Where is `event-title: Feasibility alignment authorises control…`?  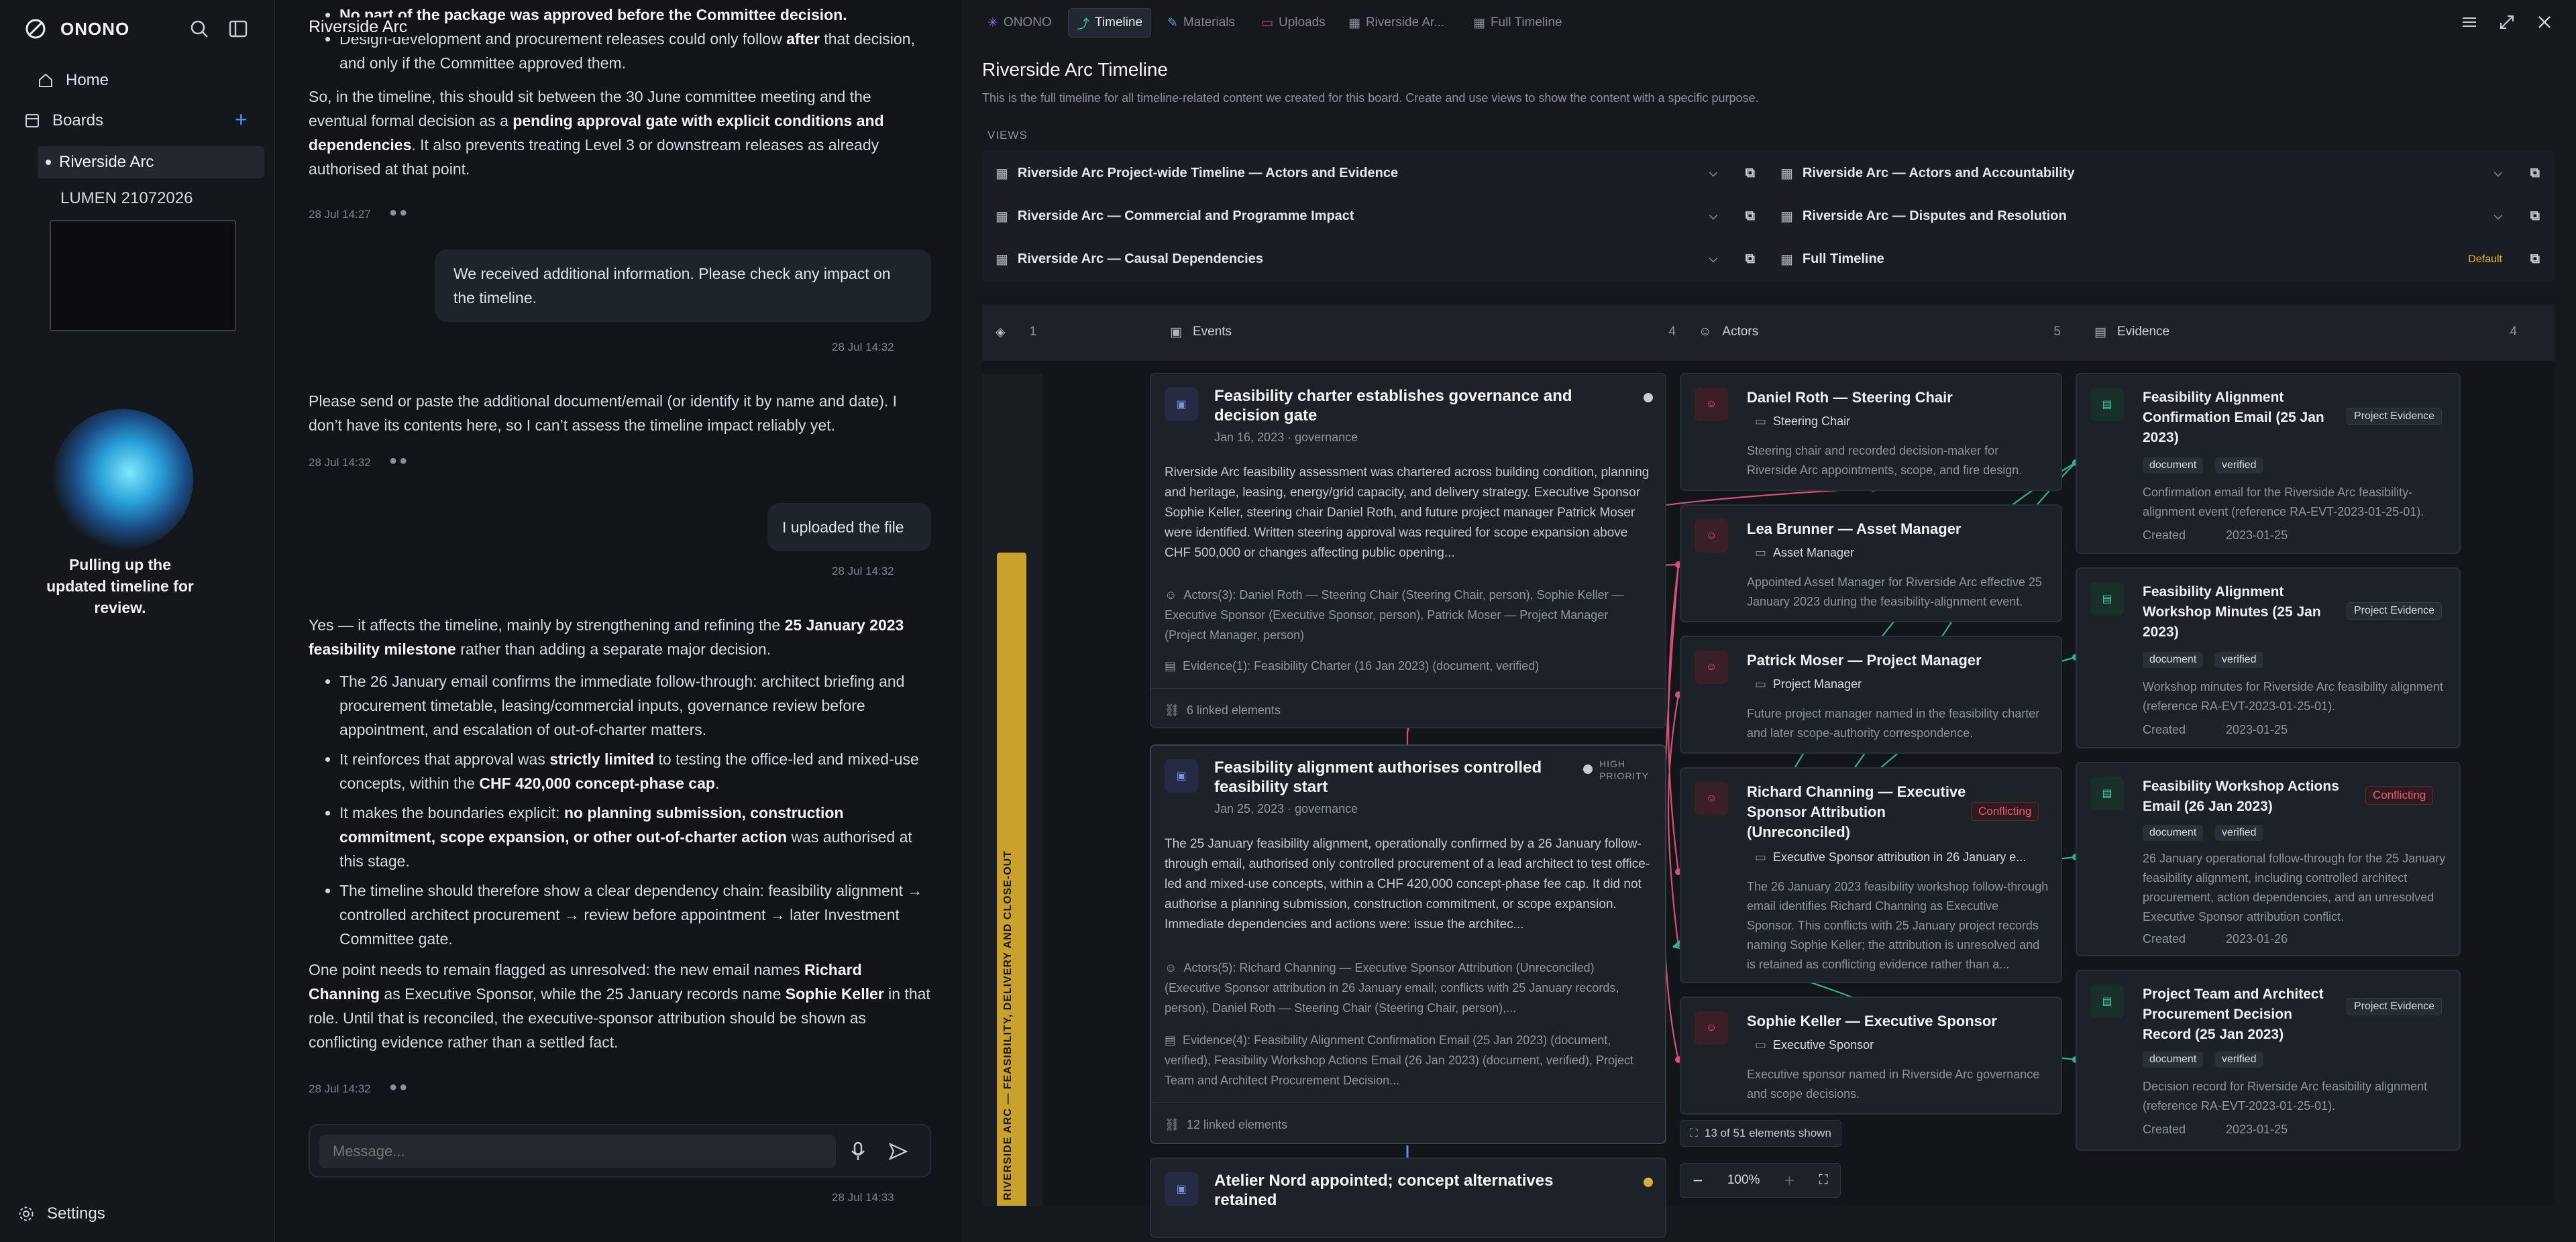 event-title: Feasibility alignment authorises control… is located at coordinates (1378, 777).